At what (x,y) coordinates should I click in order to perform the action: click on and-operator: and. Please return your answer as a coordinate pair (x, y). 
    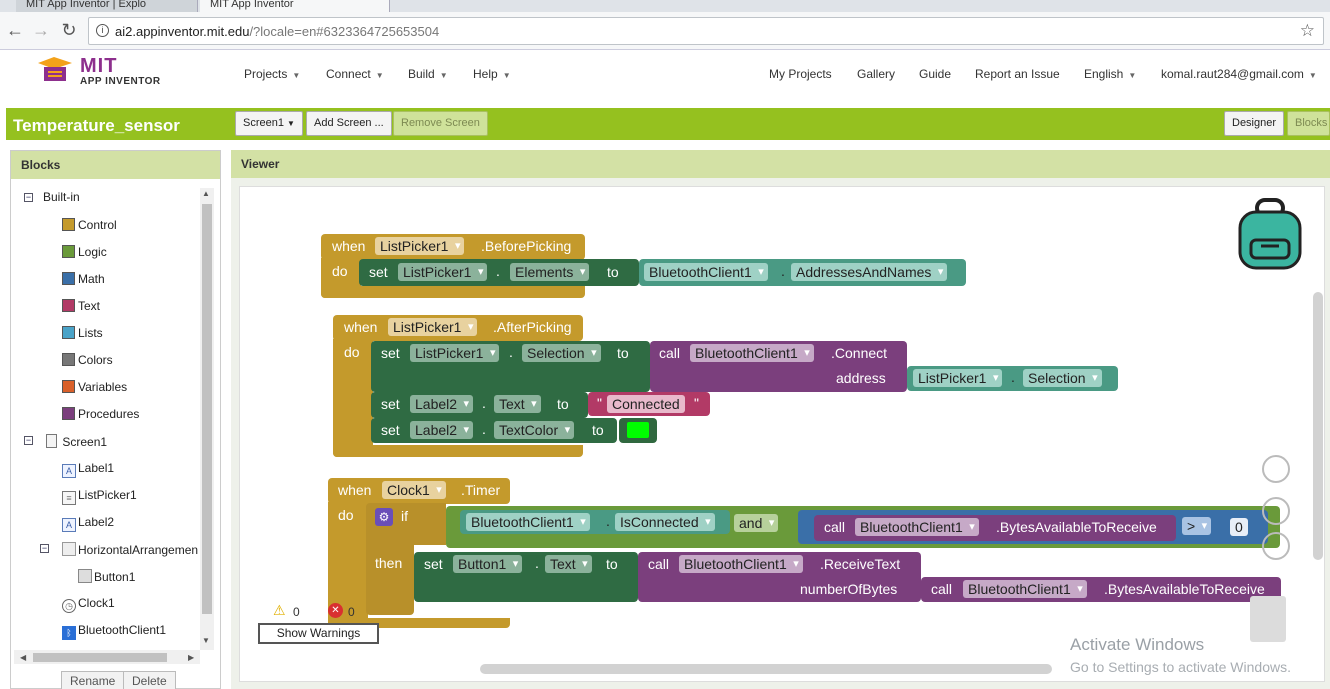
    Looking at the image, I should click on (756, 523).